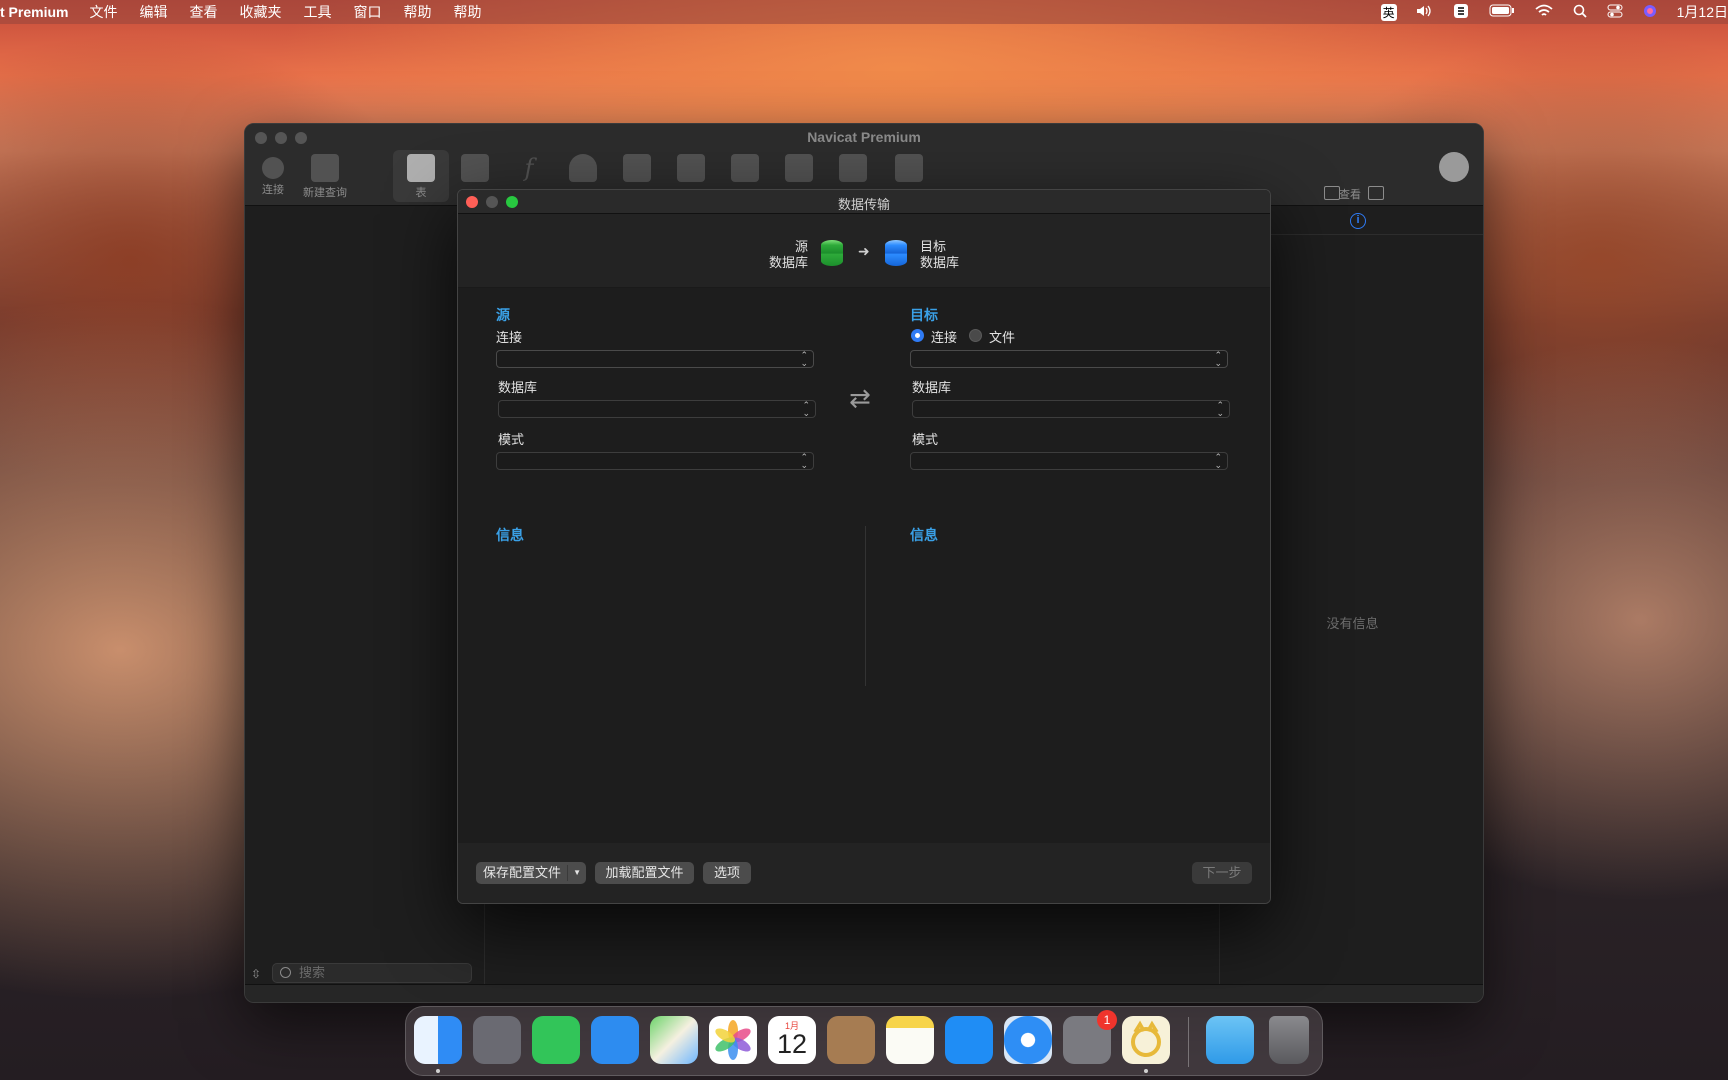 Image resolution: width=1728 pixels, height=1080 pixels. What do you see at coordinates (1388, 12) in the screenshot?
I see `input-method-icon: 英` at bounding box center [1388, 12].